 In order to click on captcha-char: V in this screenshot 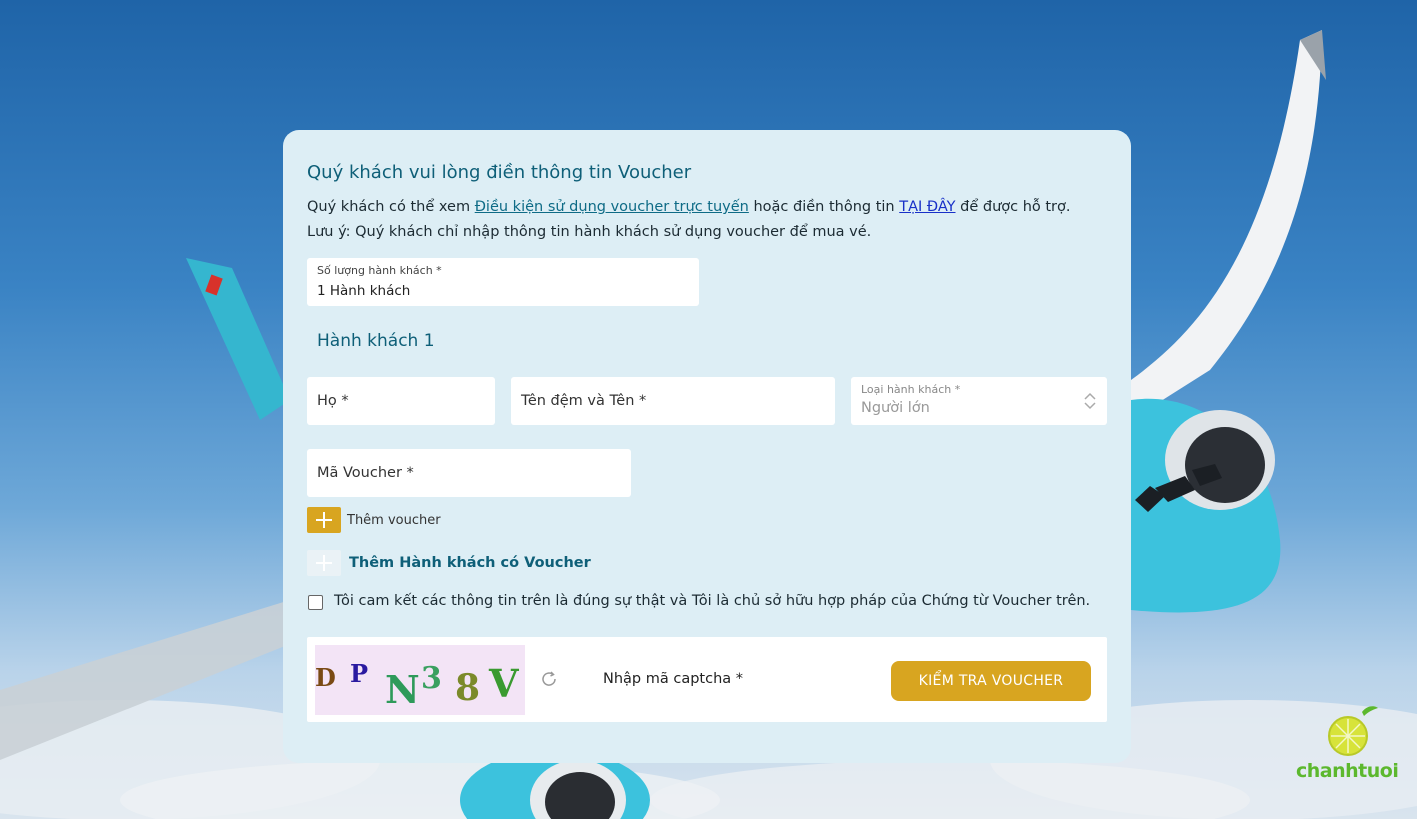, I will do `click(504, 683)`.